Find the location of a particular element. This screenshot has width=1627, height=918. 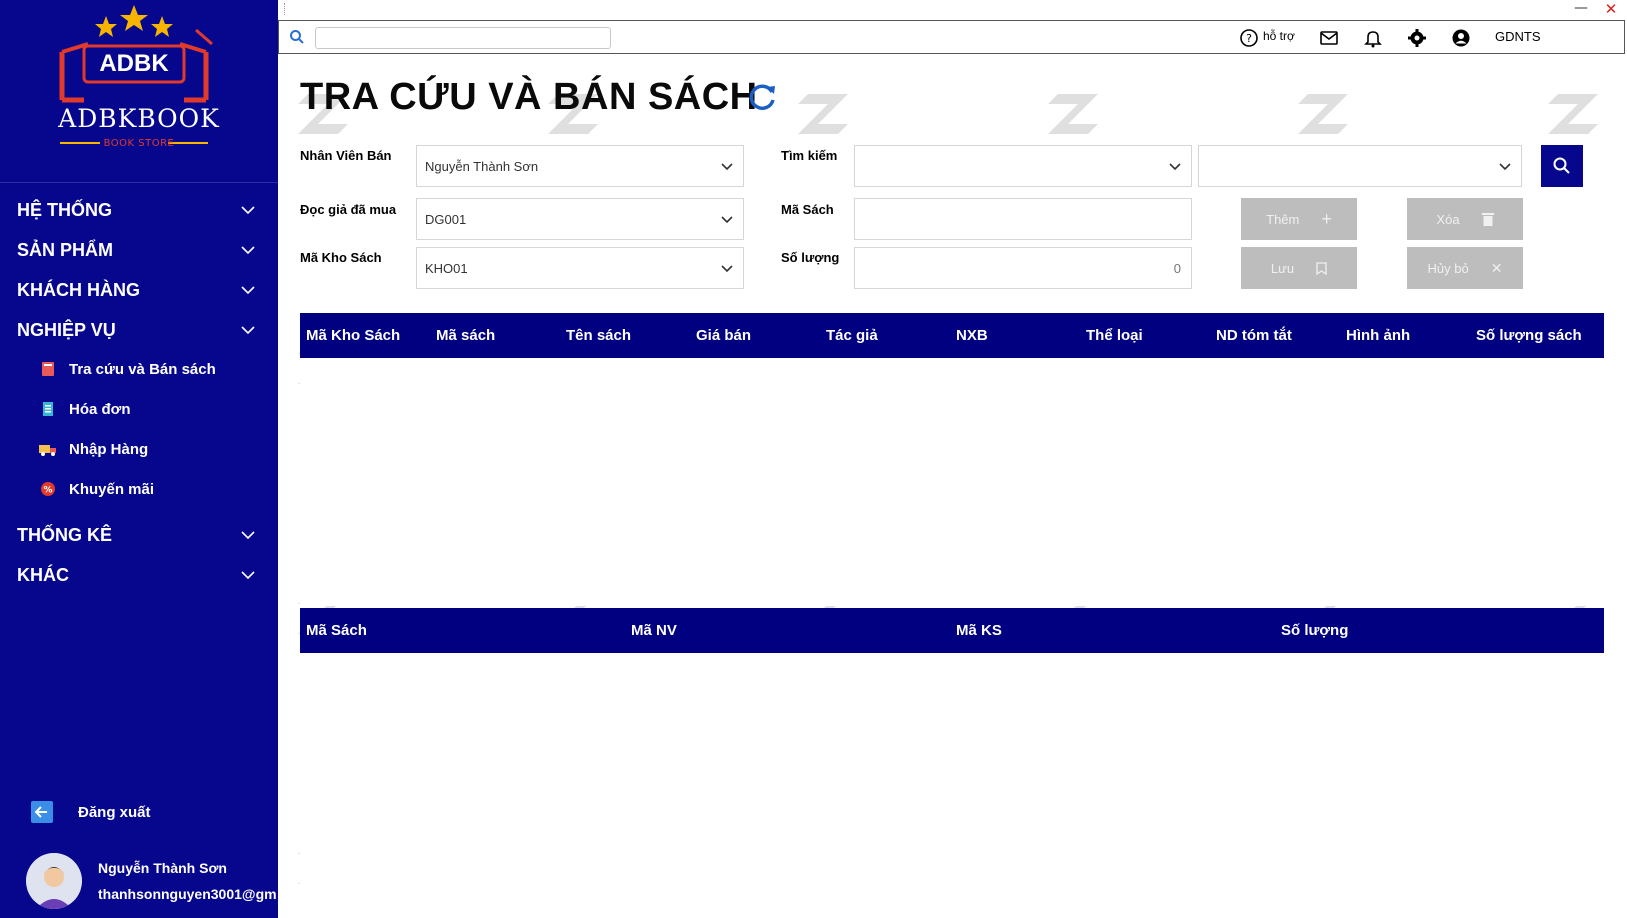

menu-label: KHÁC is located at coordinates (43, 574).